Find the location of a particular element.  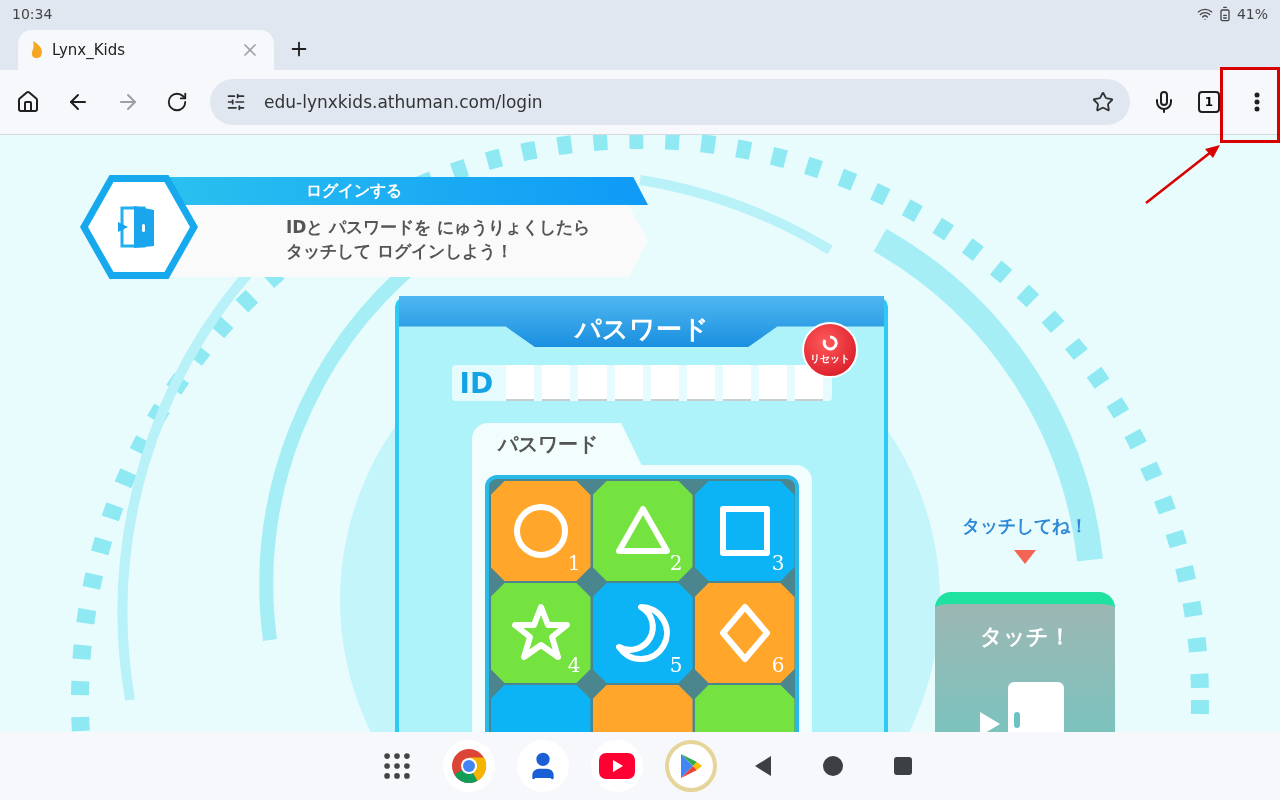

wifi-icon is located at coordinates (1204, 14).